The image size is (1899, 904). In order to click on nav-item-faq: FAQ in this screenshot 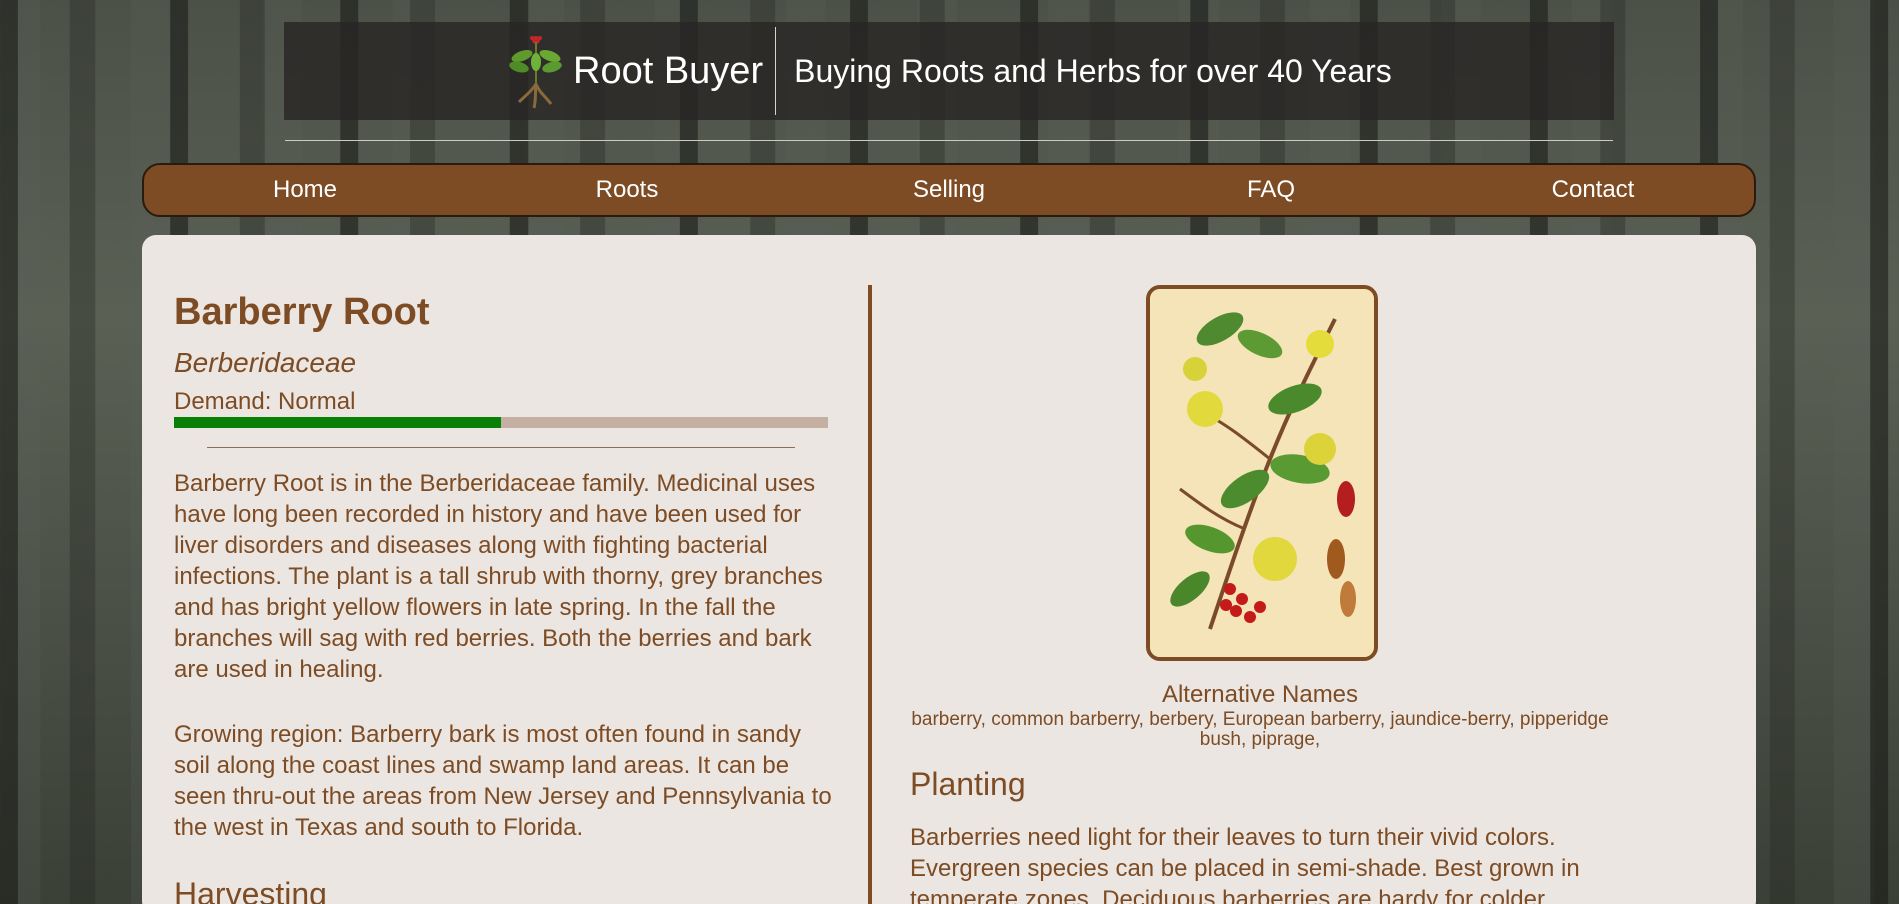, I will do `click(1271, 190)`.